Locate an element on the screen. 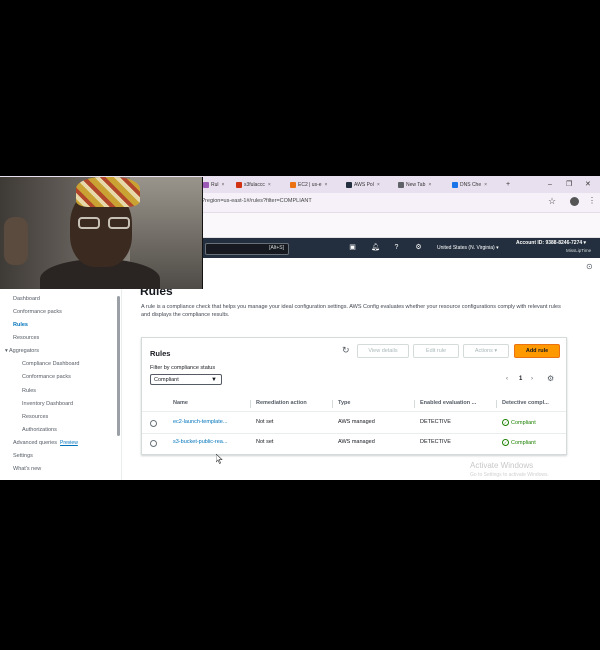 The width and height of the screenshot is (600, 650). browser-tab: EC2 | us-e × is located at coordinates (315, 185).